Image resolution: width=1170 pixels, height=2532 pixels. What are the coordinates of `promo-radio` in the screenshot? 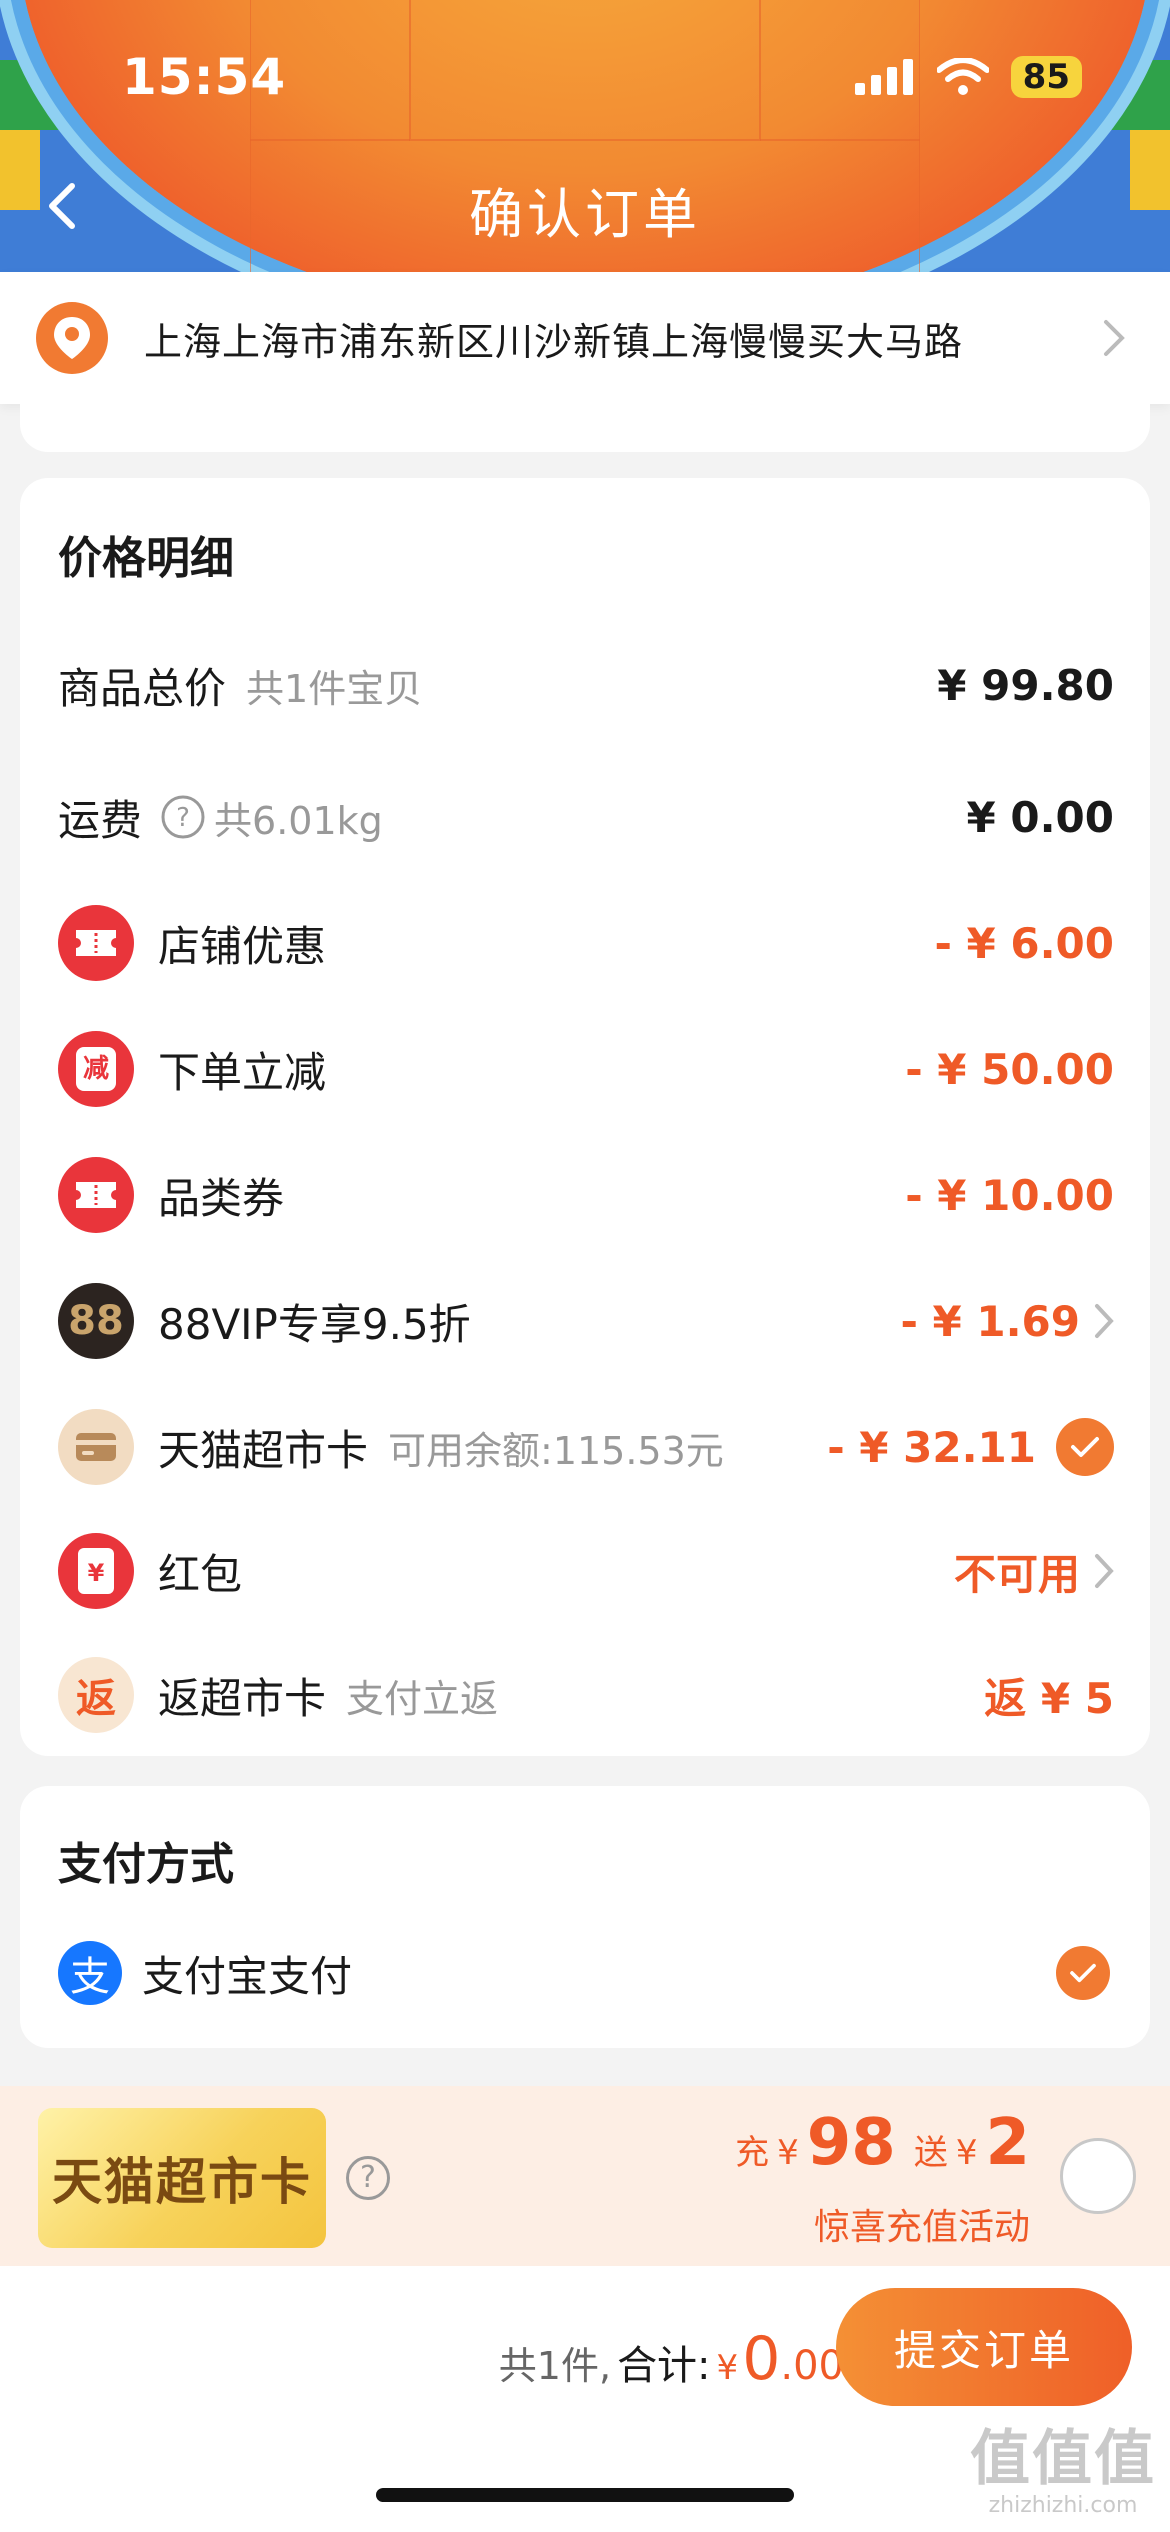 It's located at (1098, 2176).